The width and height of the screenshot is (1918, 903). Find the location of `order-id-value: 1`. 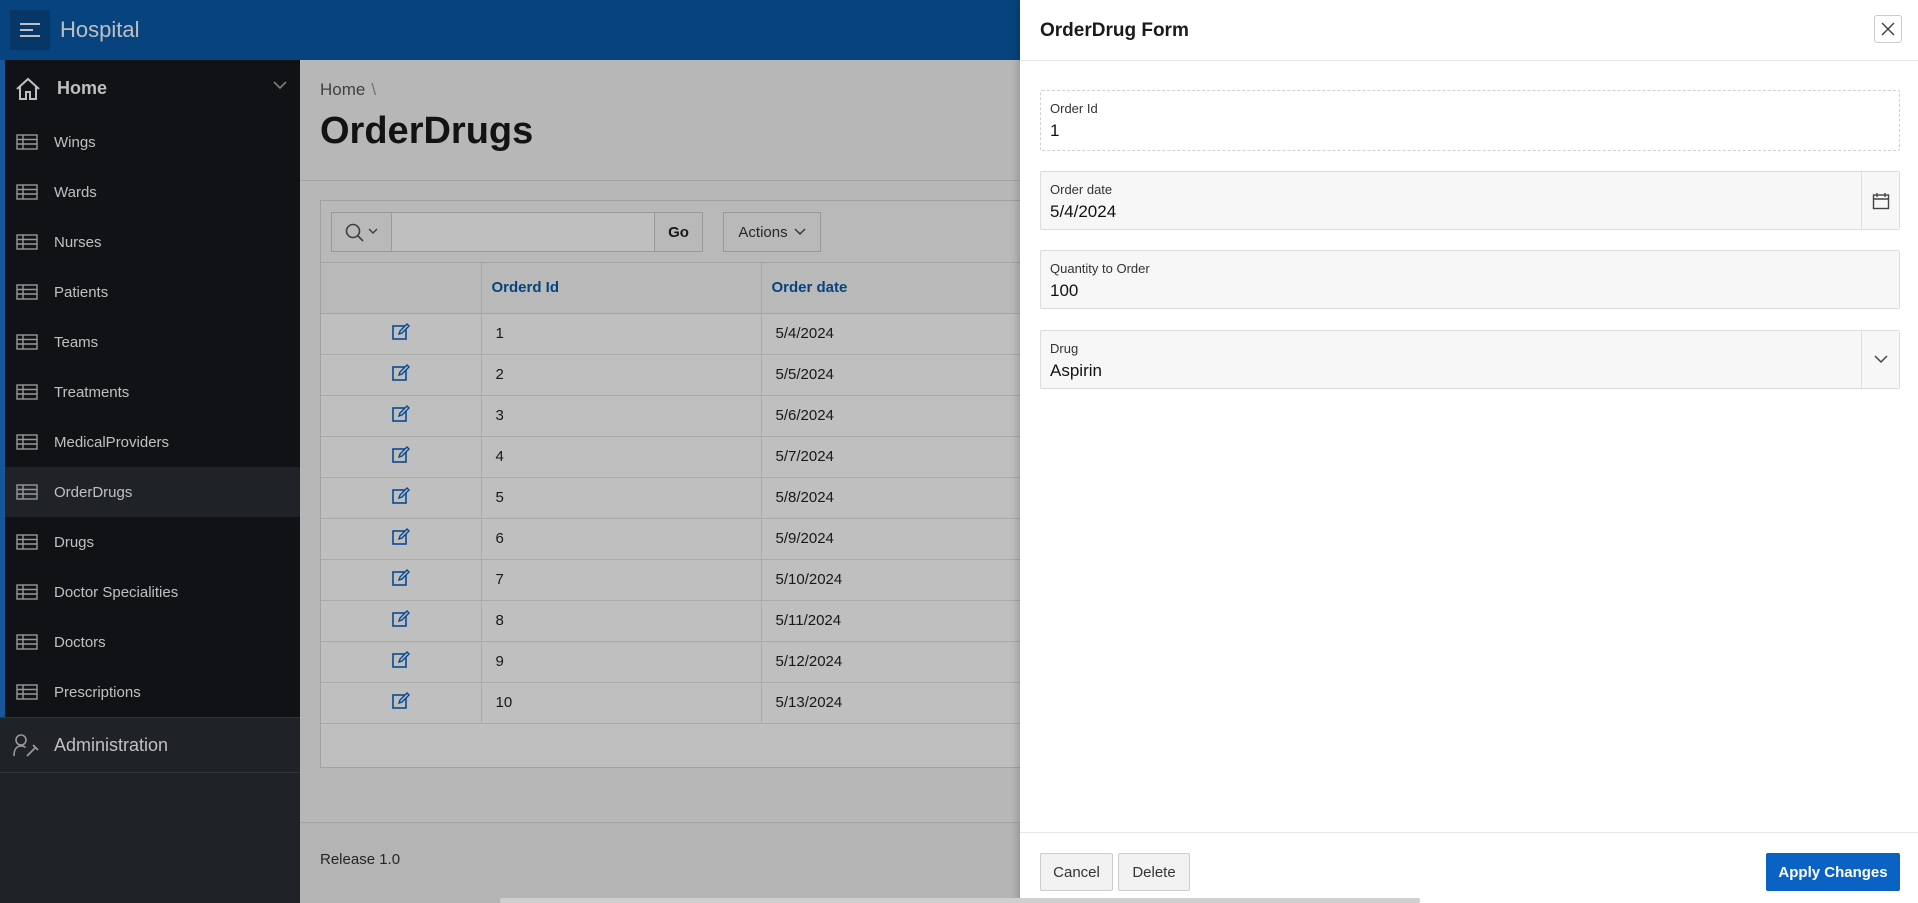

order-id-value: 1 is located at coordinates (1055, 130).